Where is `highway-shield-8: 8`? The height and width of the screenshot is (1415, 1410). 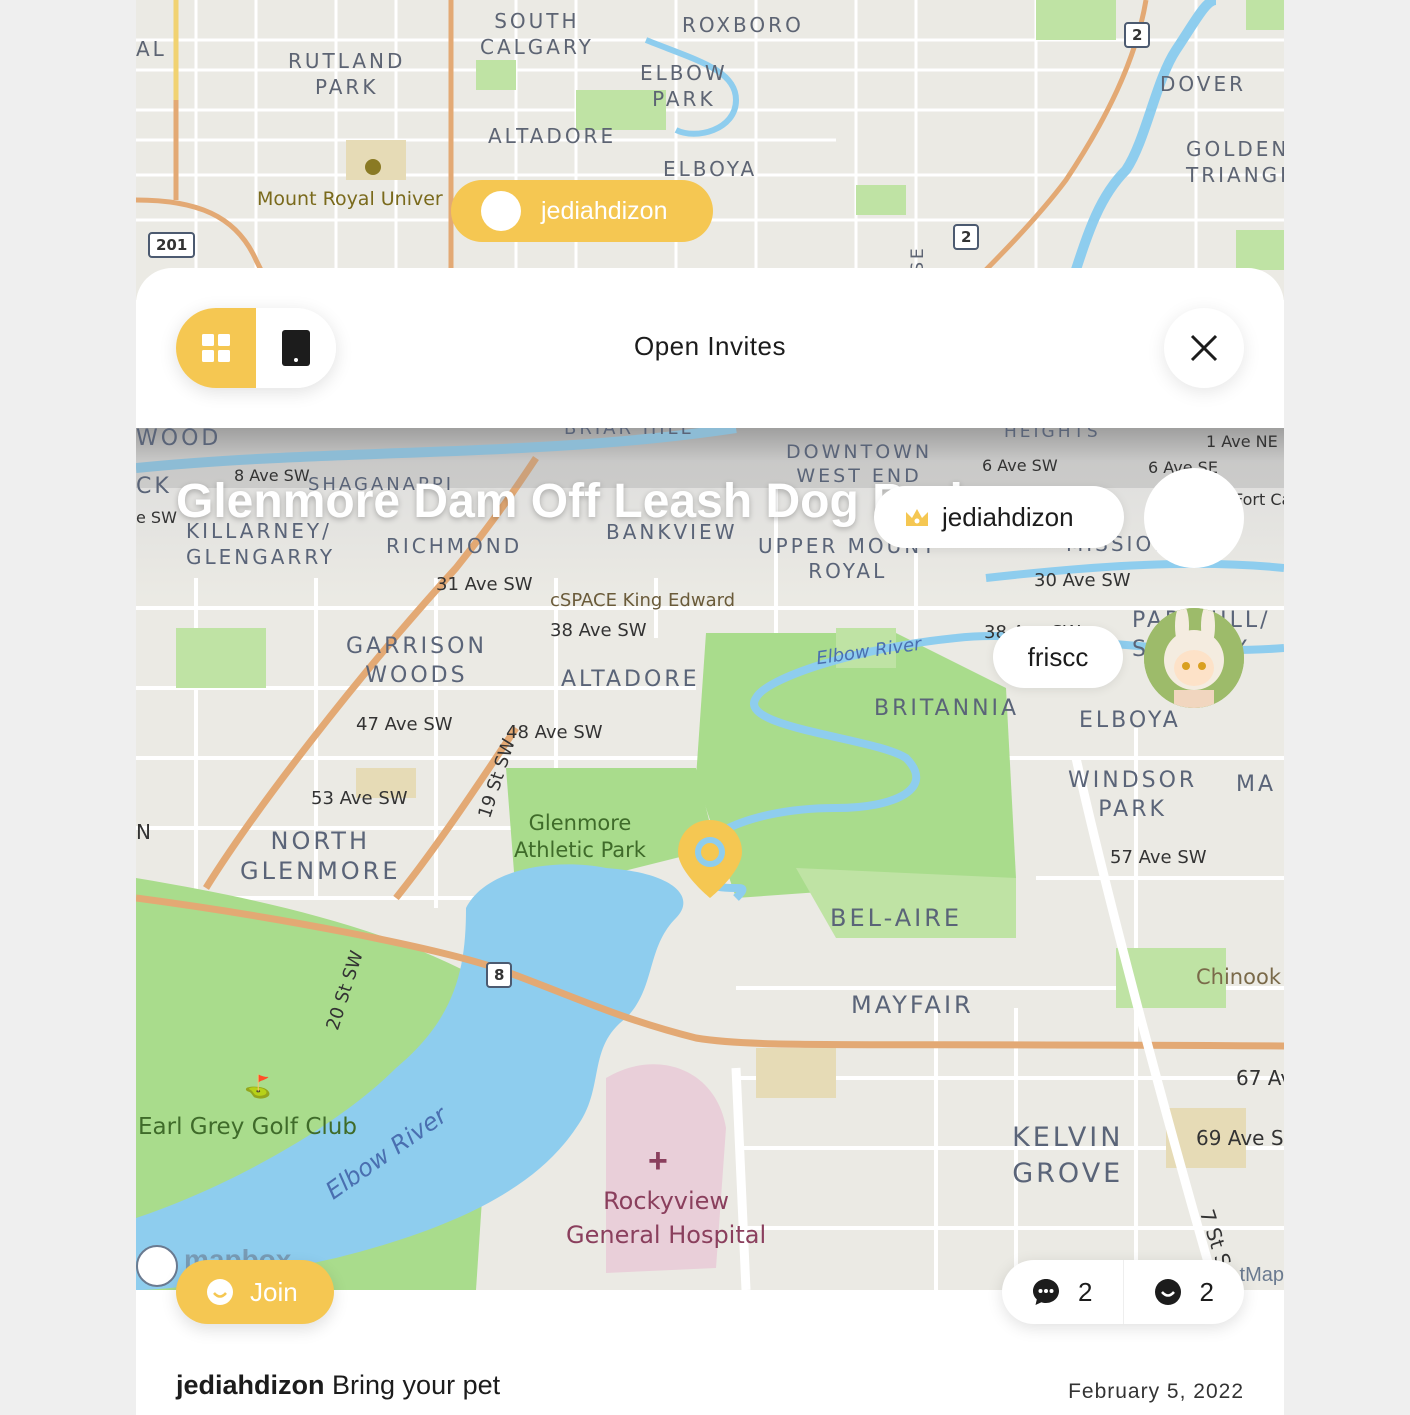 highway-shield-8: 8 is located at coordinates (499, 975).